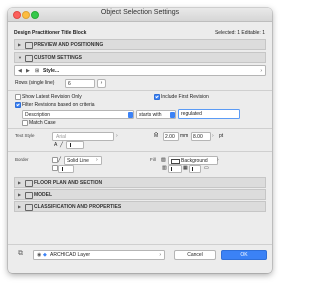 The width and height of the screenshot is (320, 300). I want to click on layer-arrow-icon: ›, so click(160, 255).